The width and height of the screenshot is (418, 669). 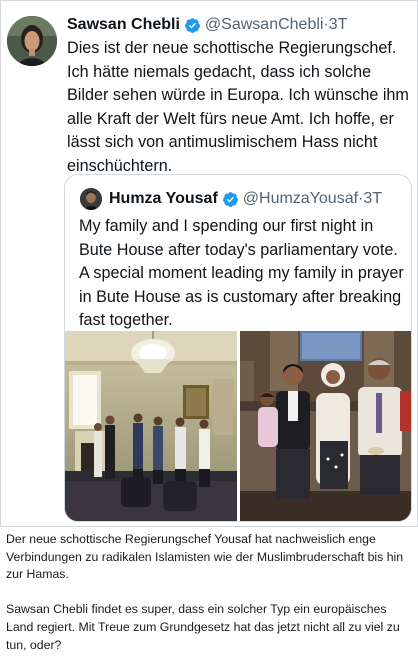 I want to click on quoted-photo-family, so click(x=325, y=426).